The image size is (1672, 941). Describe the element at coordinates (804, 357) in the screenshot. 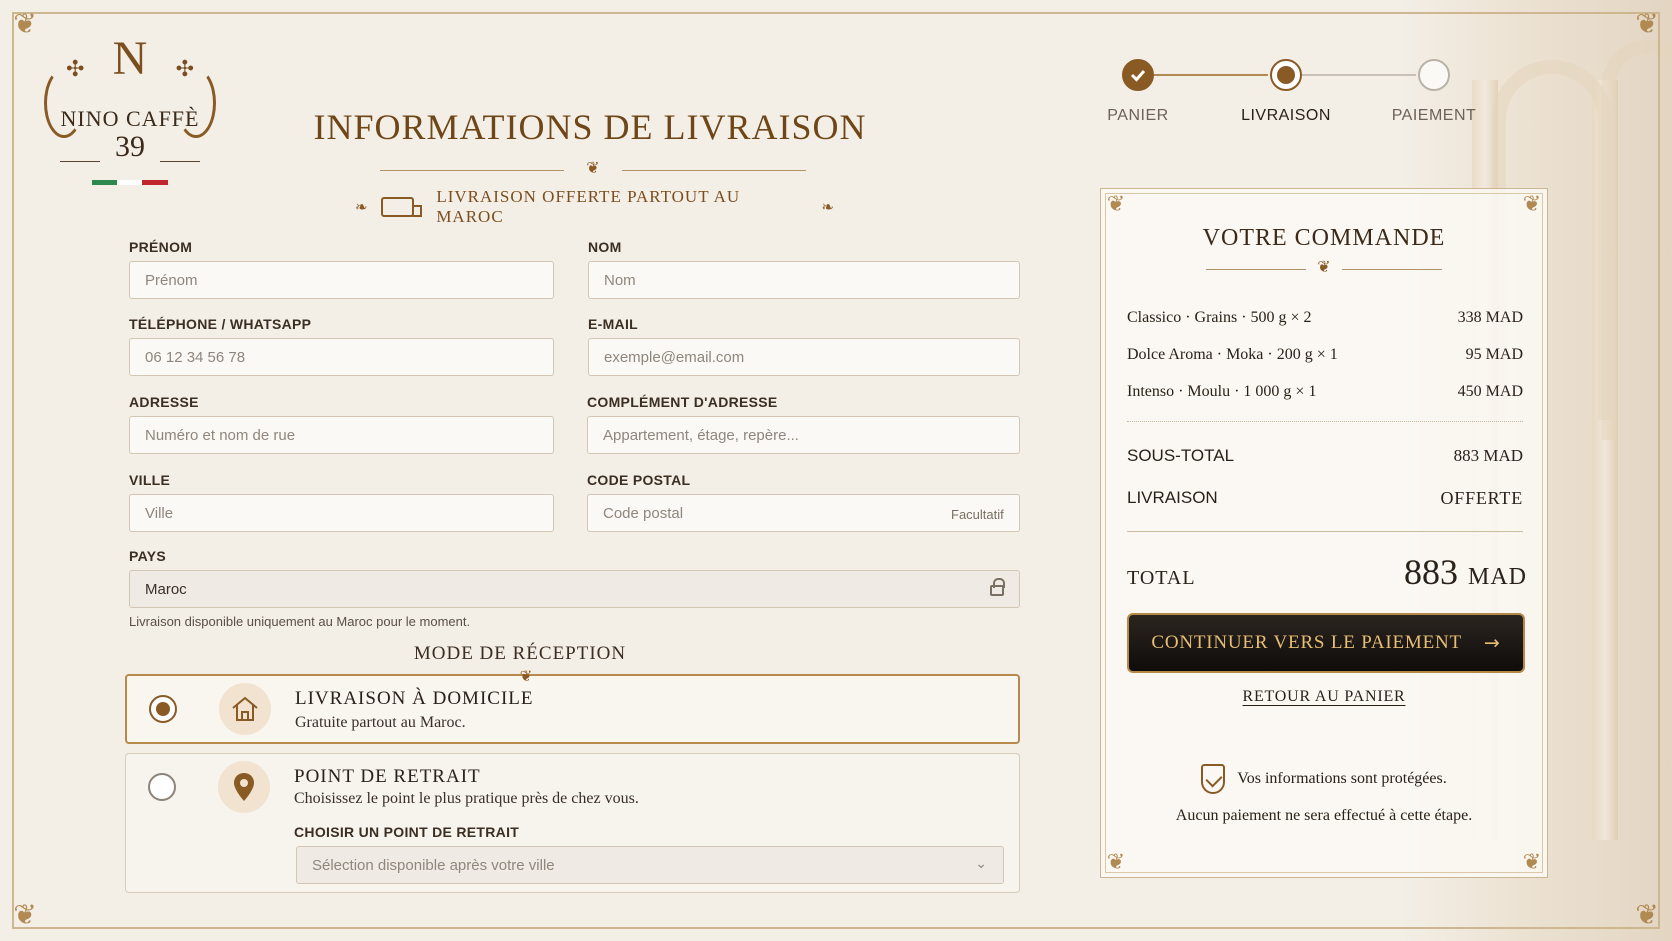

I see `email-input` at that location.